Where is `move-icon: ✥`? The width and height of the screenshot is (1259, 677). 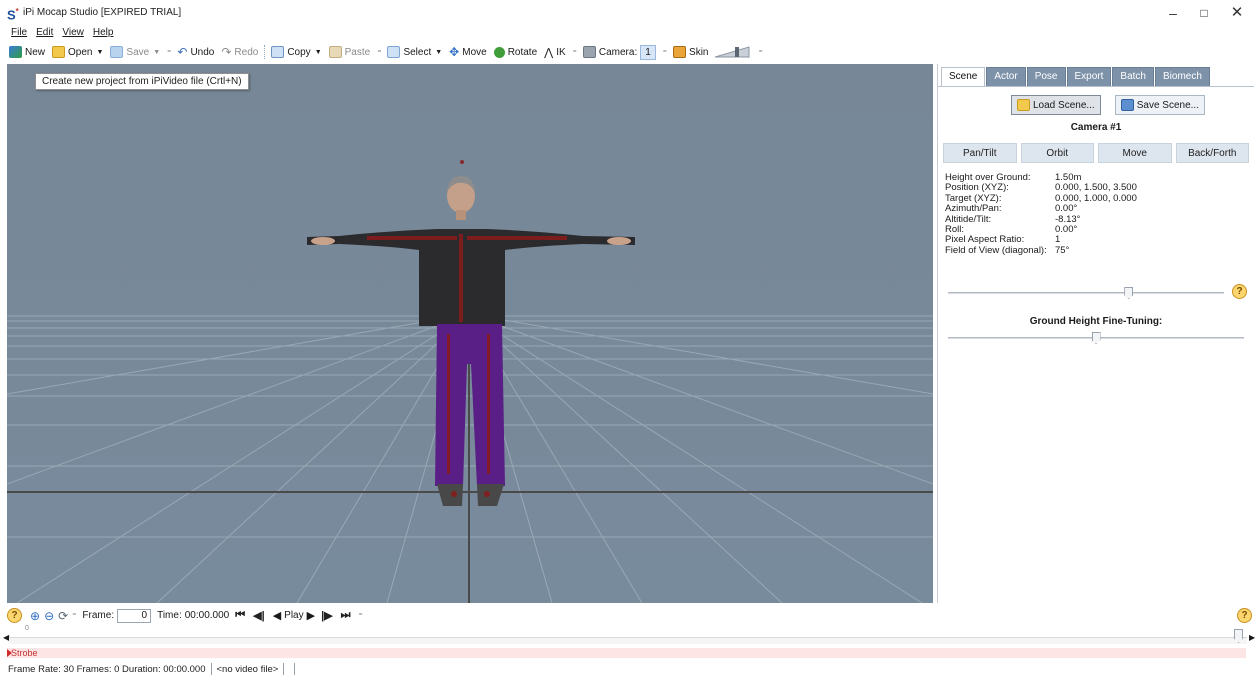
move-icon: ✥ is located at coordinates (454, 52).